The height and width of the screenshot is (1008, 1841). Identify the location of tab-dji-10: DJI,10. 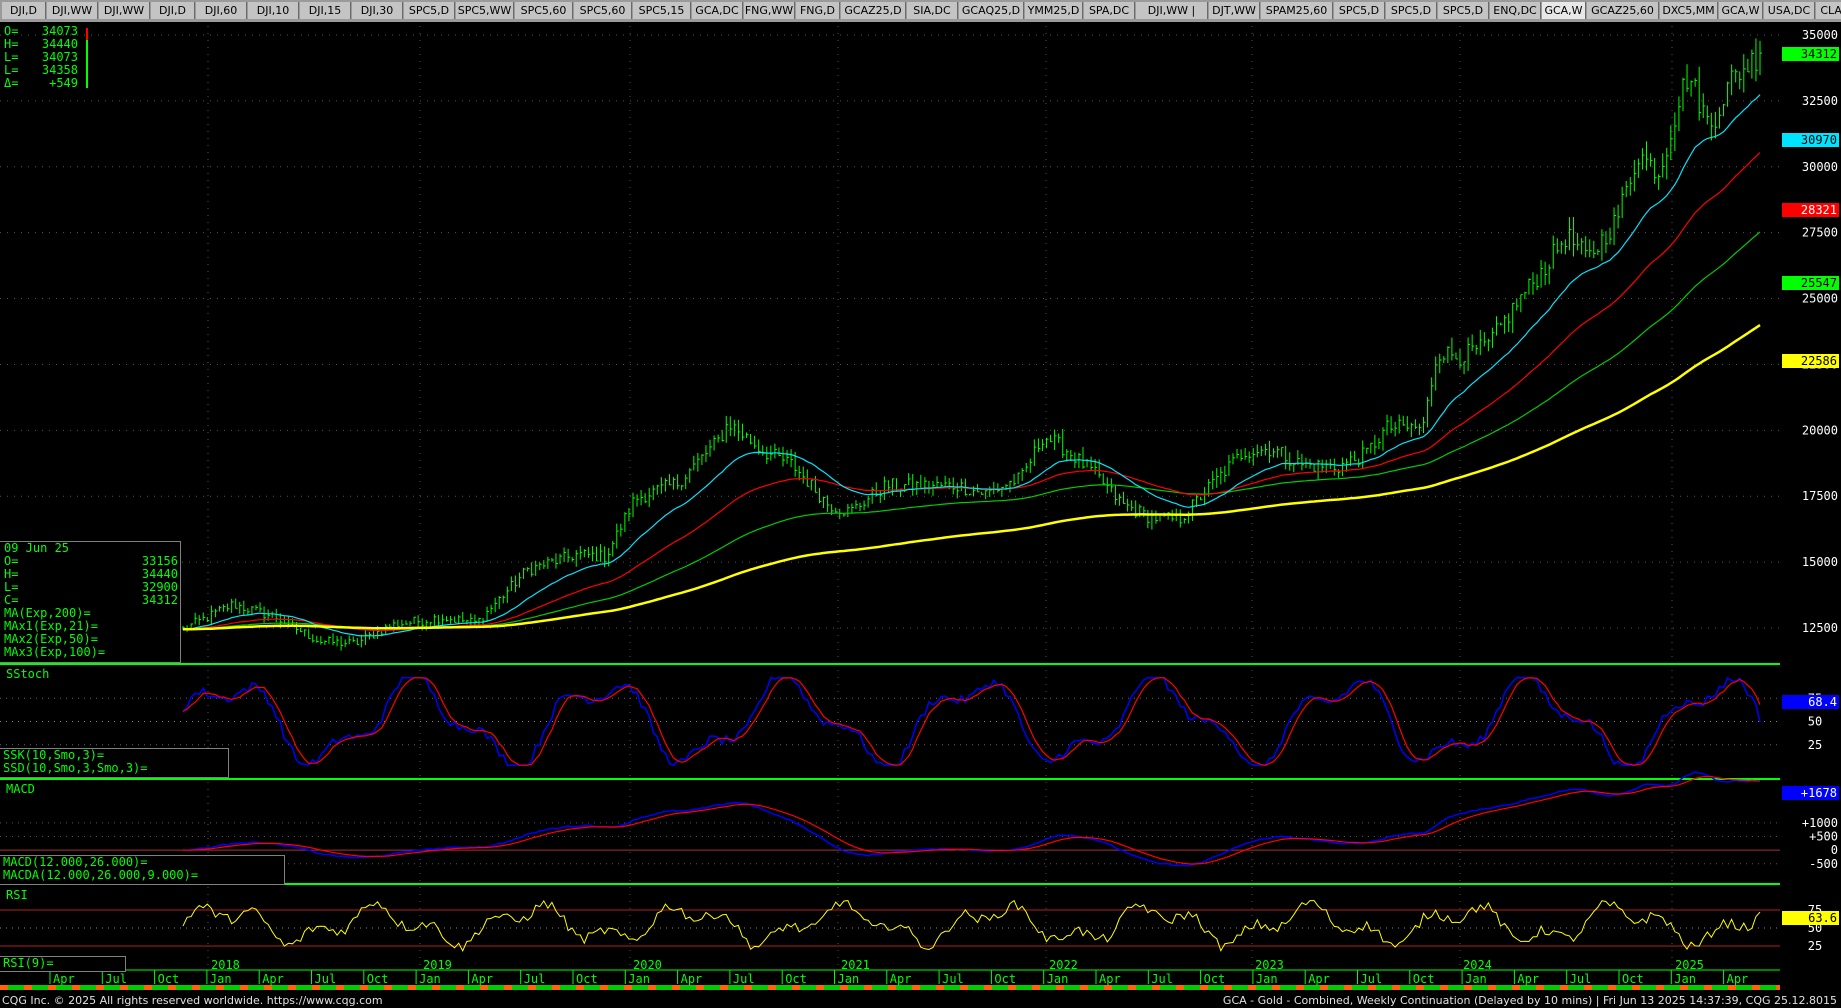
(273, 10).